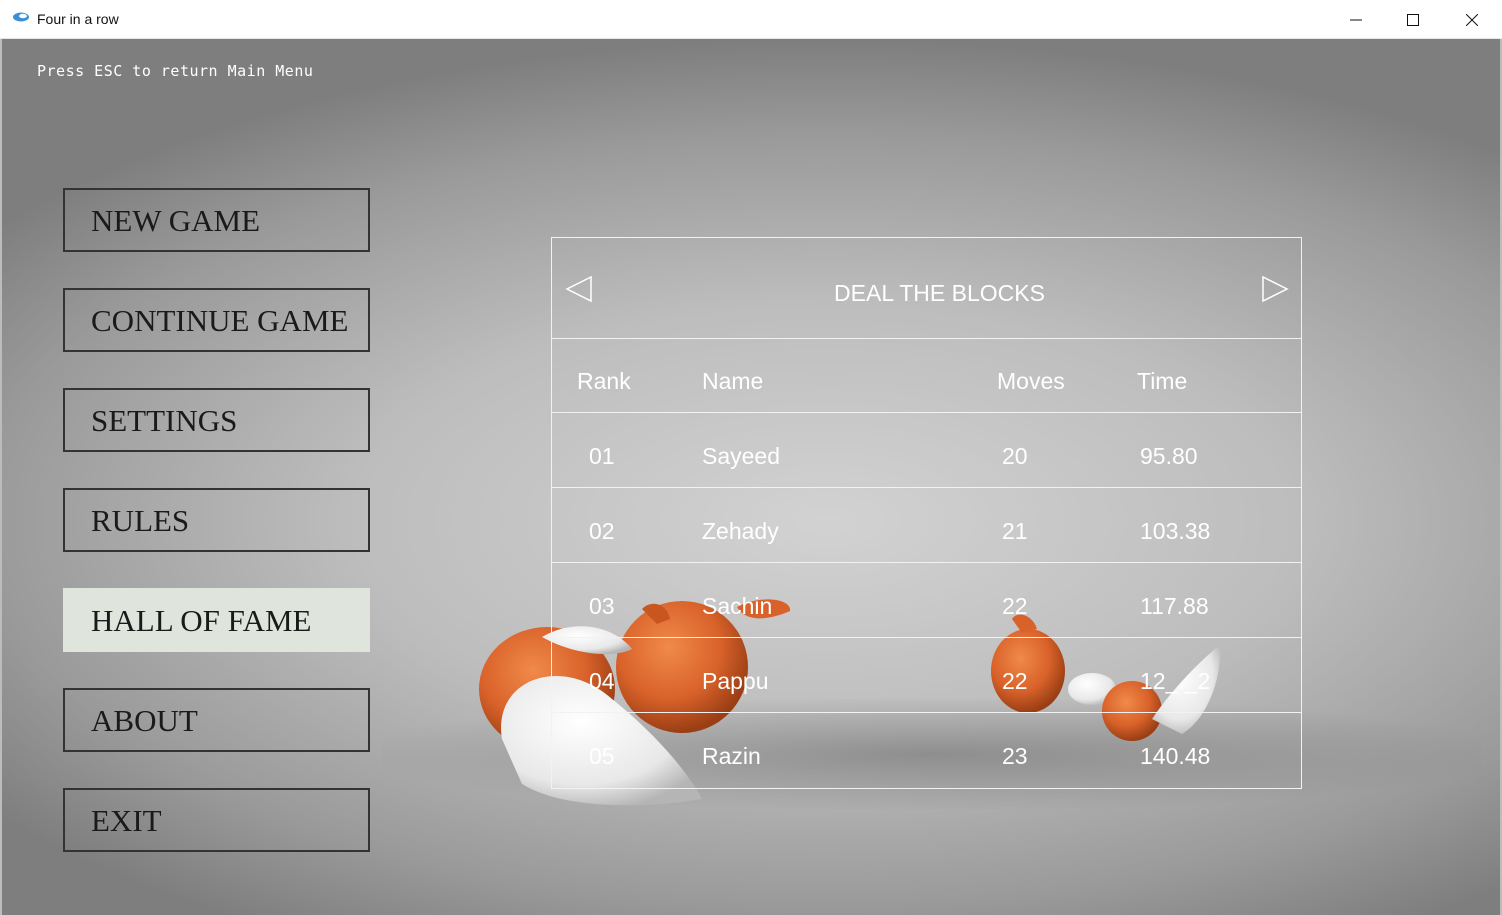  Describe the element at coordinates (1169, 456) in the screenshot. I see `time-cell: 95.80` at that location.